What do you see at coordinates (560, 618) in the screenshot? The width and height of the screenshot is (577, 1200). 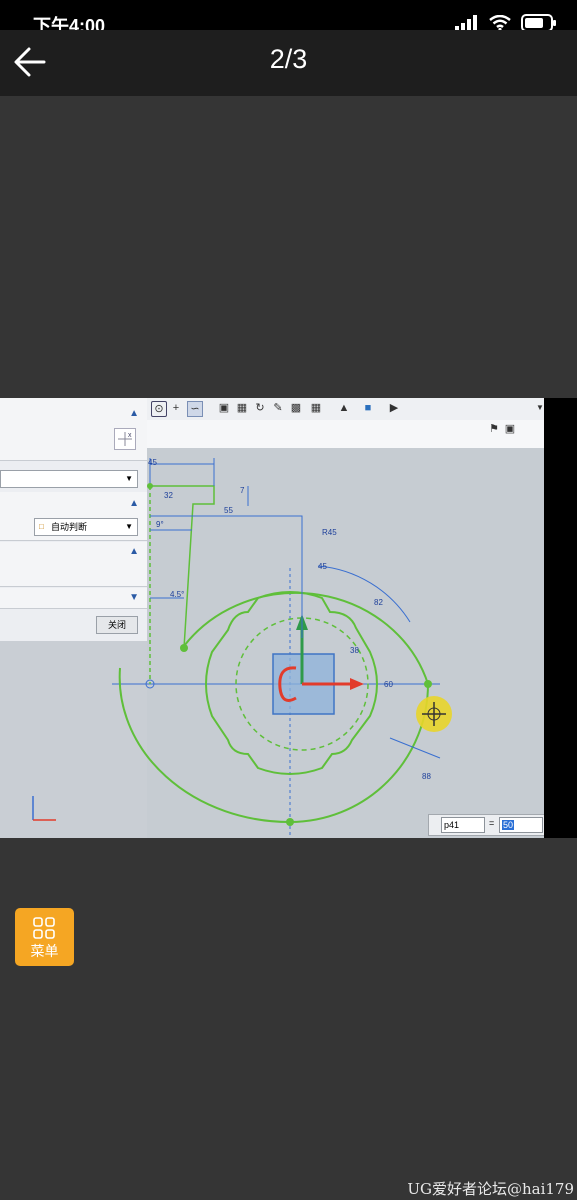 I see `right-black-strip` at bounding box center [560, 618].